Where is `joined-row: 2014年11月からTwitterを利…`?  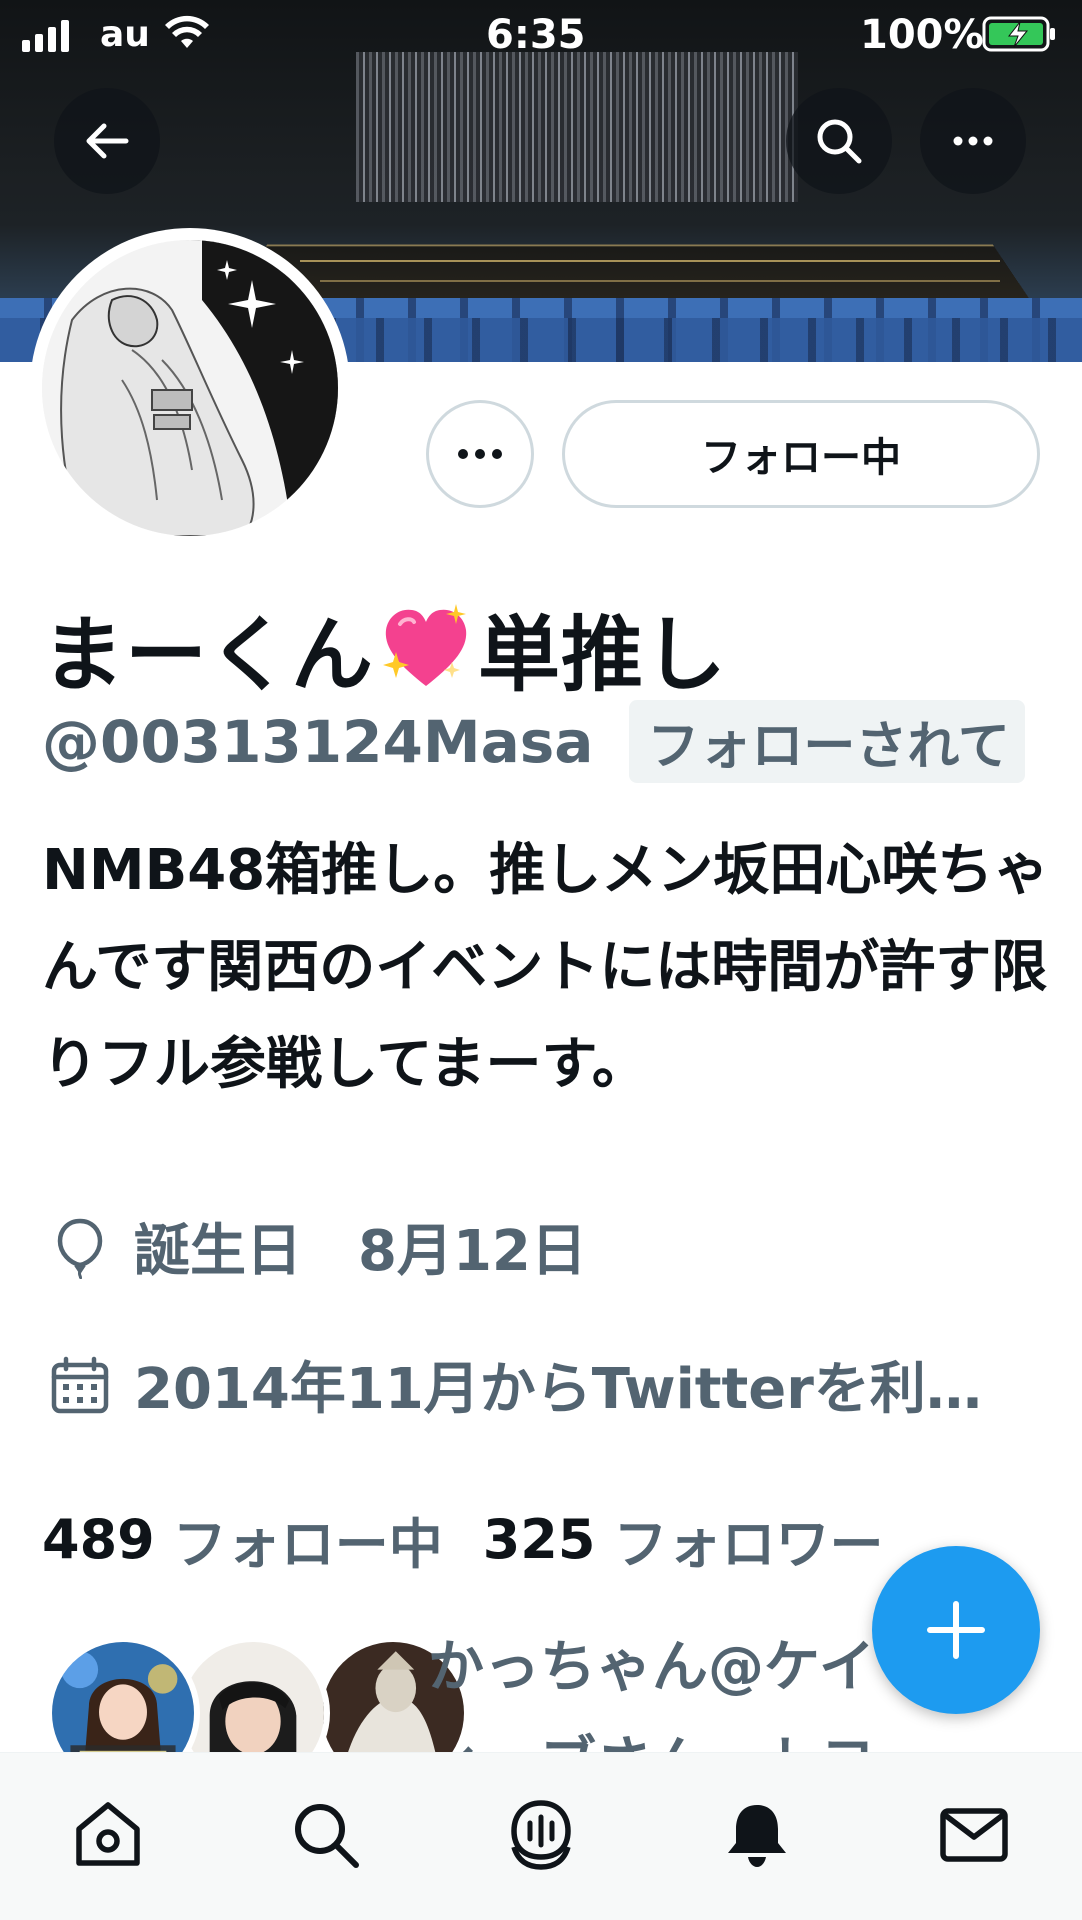 joined-row: 2014年11月からTwitterを利… is located at coordinates (515, 1384).